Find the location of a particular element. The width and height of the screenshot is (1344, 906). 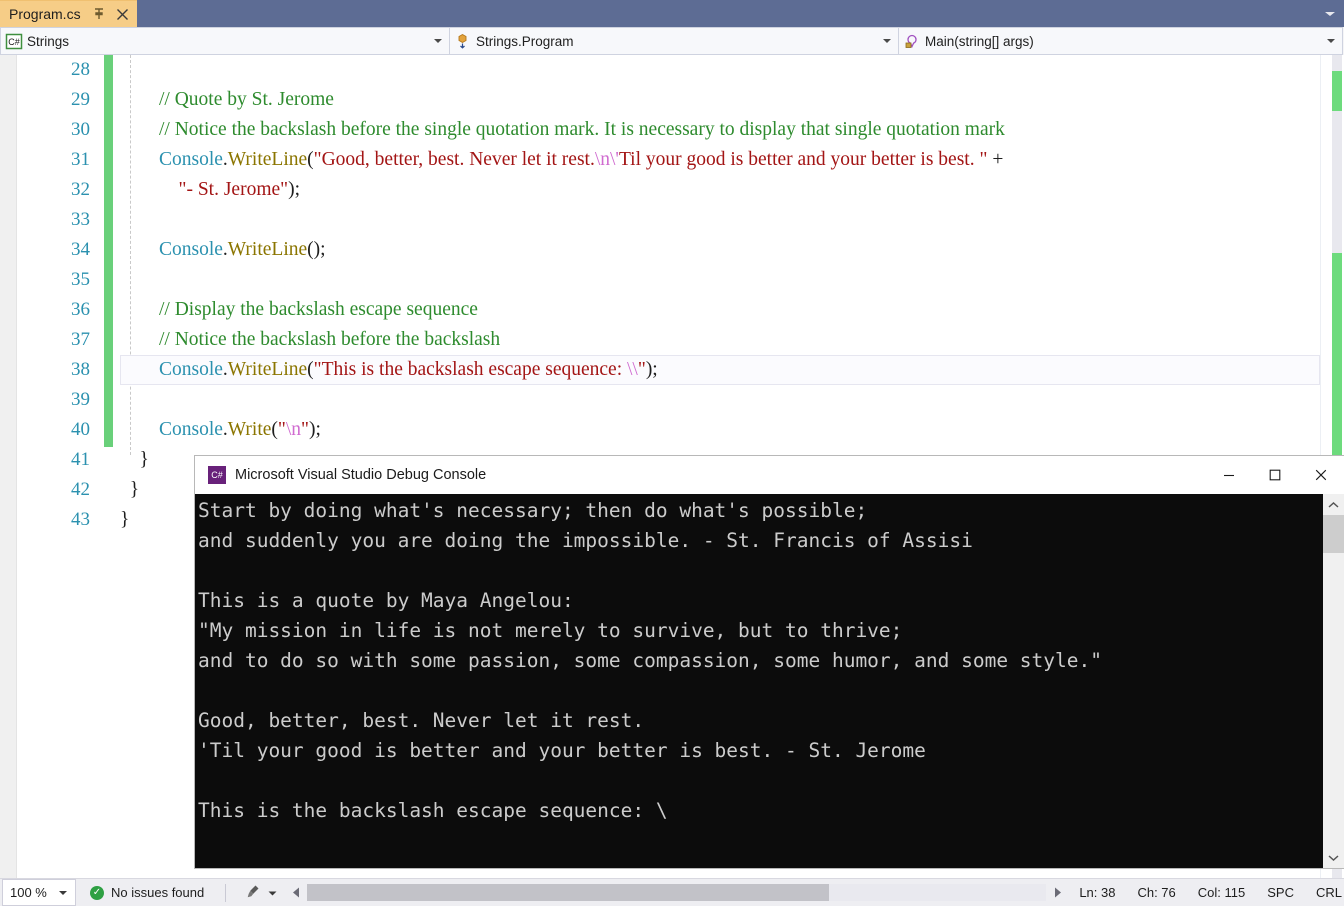

triangle-left-icon is located at coordinates (296, 892).